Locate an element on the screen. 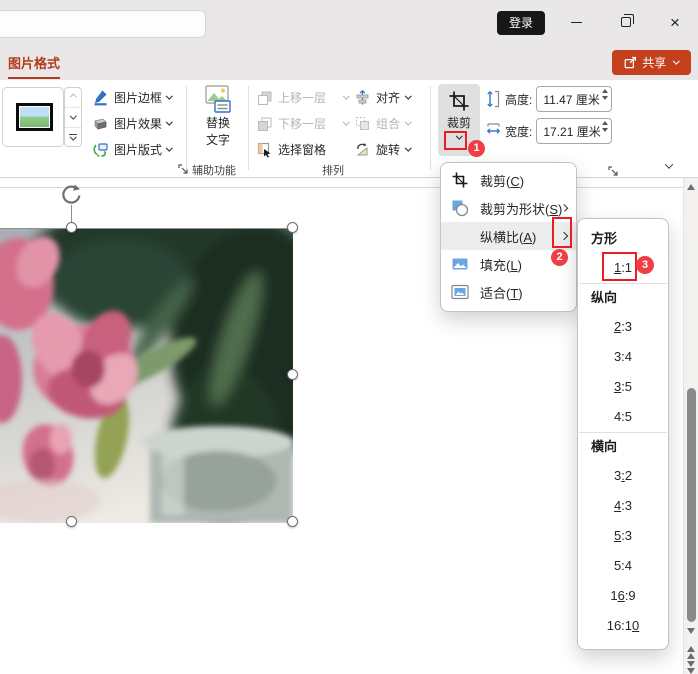 The width and height of the screenshot is (698, 674). restore-icon is located at coordinates (627, 20).